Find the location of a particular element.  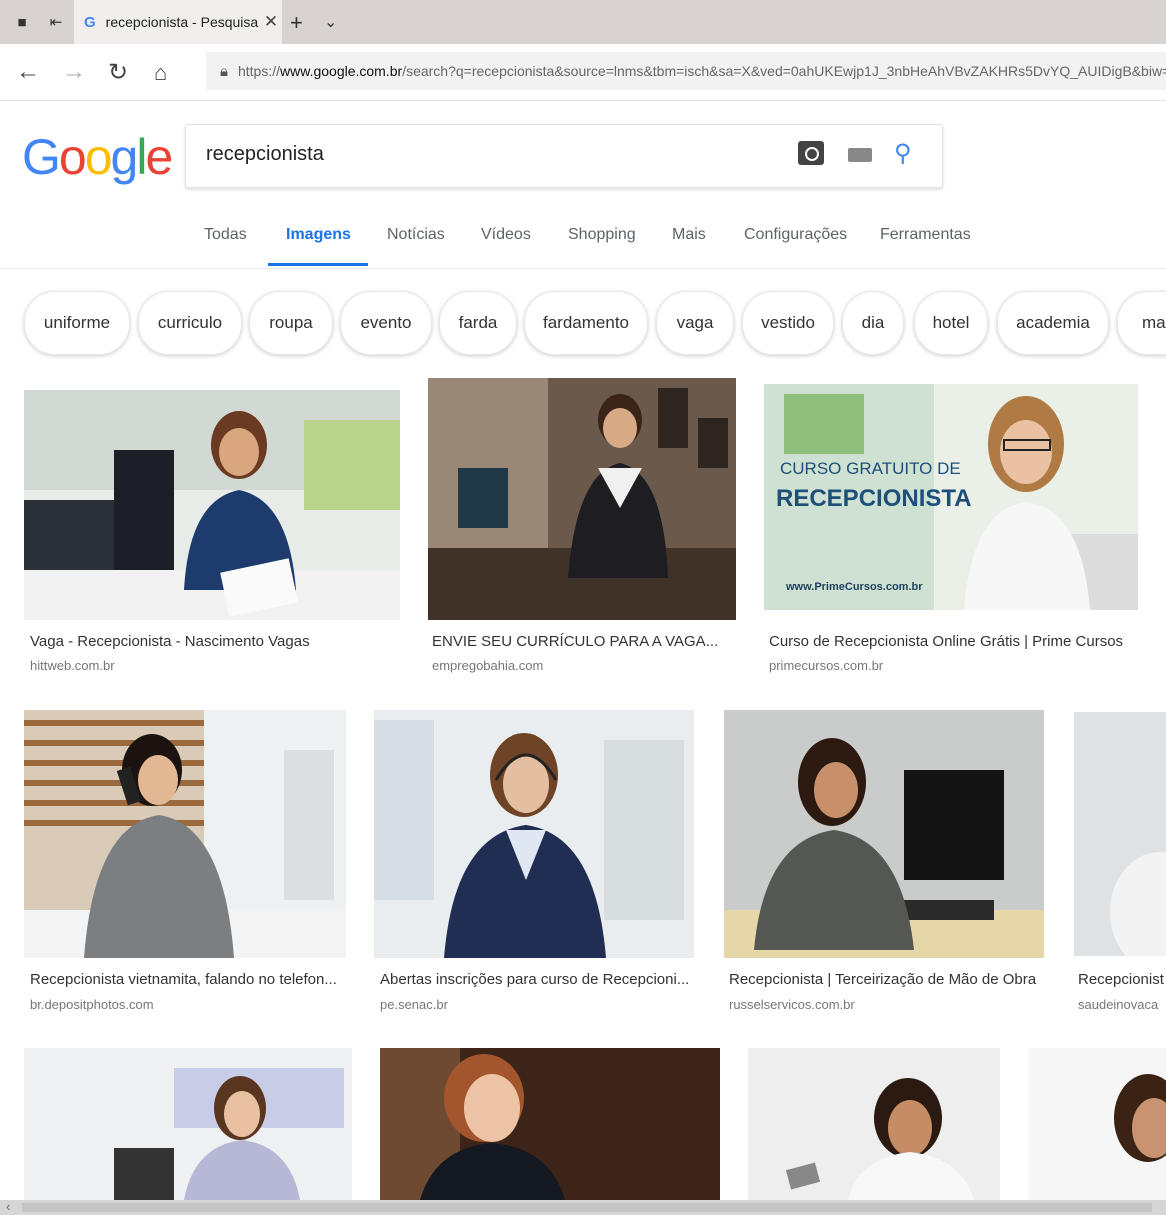

hotel-receptionist-photo is located at coordinates (582, 499).